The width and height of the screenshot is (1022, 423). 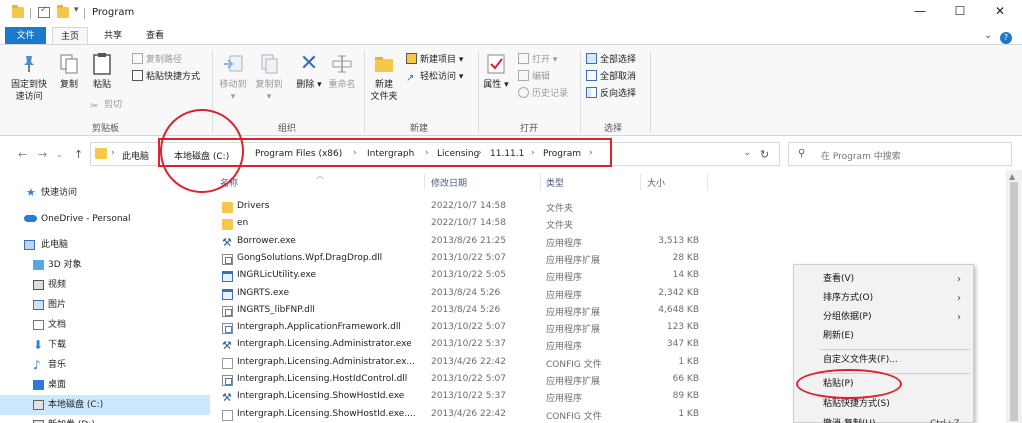 What do you see at coordinates (105, 325) in the screenshot?
I see `nav-item-documents: 文档` at bounding box center [105, 325].